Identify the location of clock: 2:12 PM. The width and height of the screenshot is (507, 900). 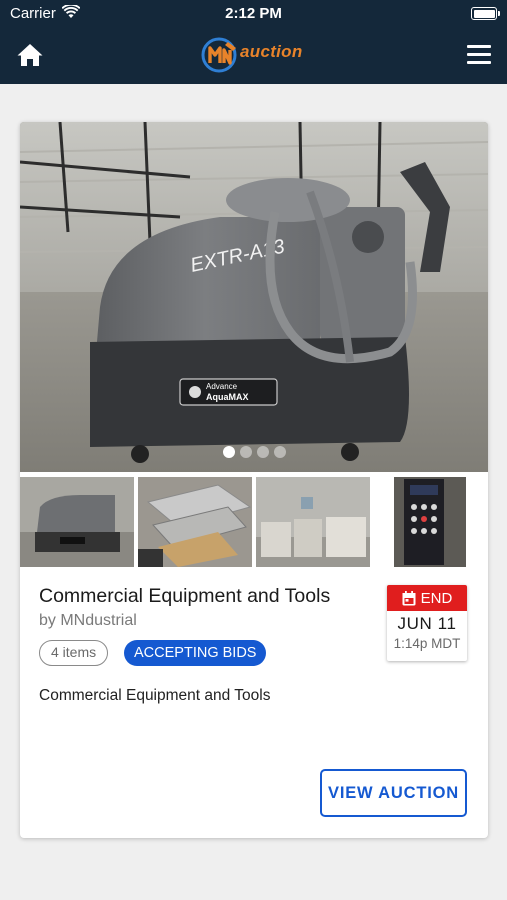
(253, 13).